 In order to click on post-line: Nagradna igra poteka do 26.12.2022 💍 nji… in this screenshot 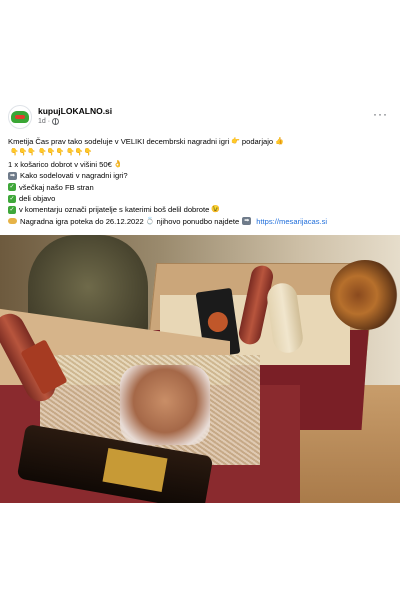, I will do `click(201, 221)`.